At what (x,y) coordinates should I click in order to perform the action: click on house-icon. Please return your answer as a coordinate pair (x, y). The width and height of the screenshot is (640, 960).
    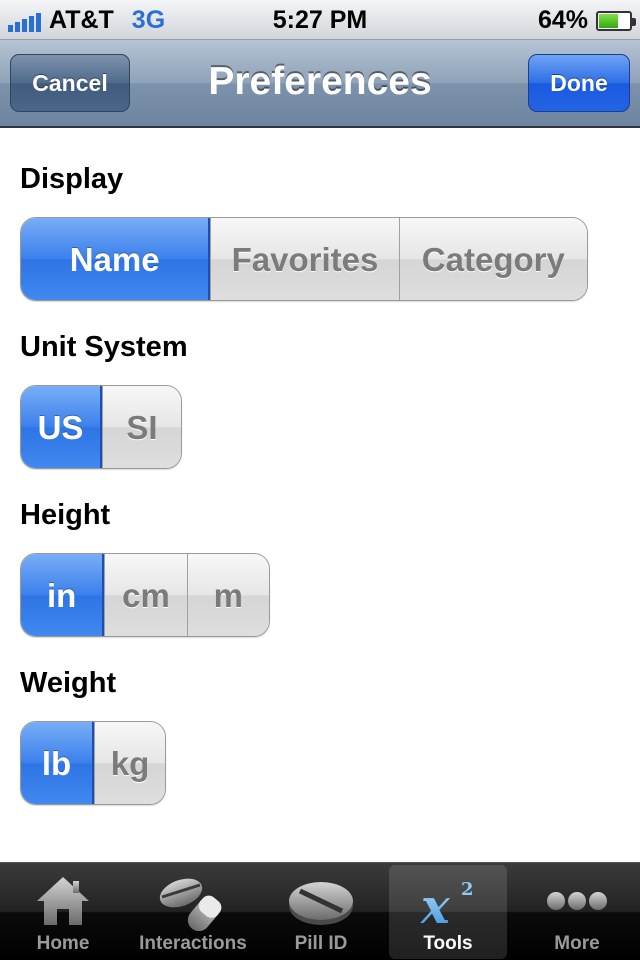
    Looking at the image, I should click on (63, 901).